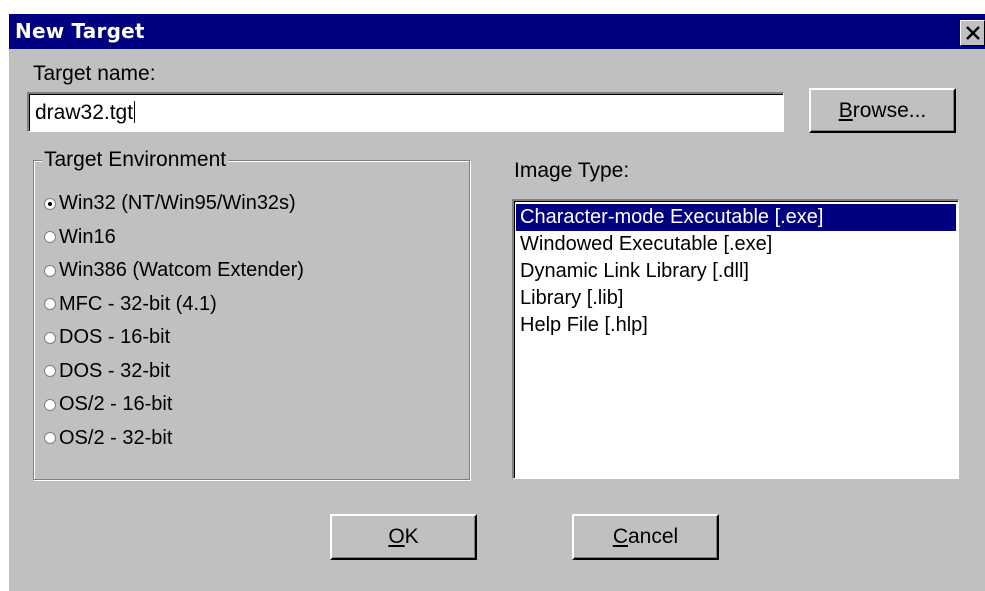  I want to click on radio-option: DOS - 32-bit, so click(174, 372).